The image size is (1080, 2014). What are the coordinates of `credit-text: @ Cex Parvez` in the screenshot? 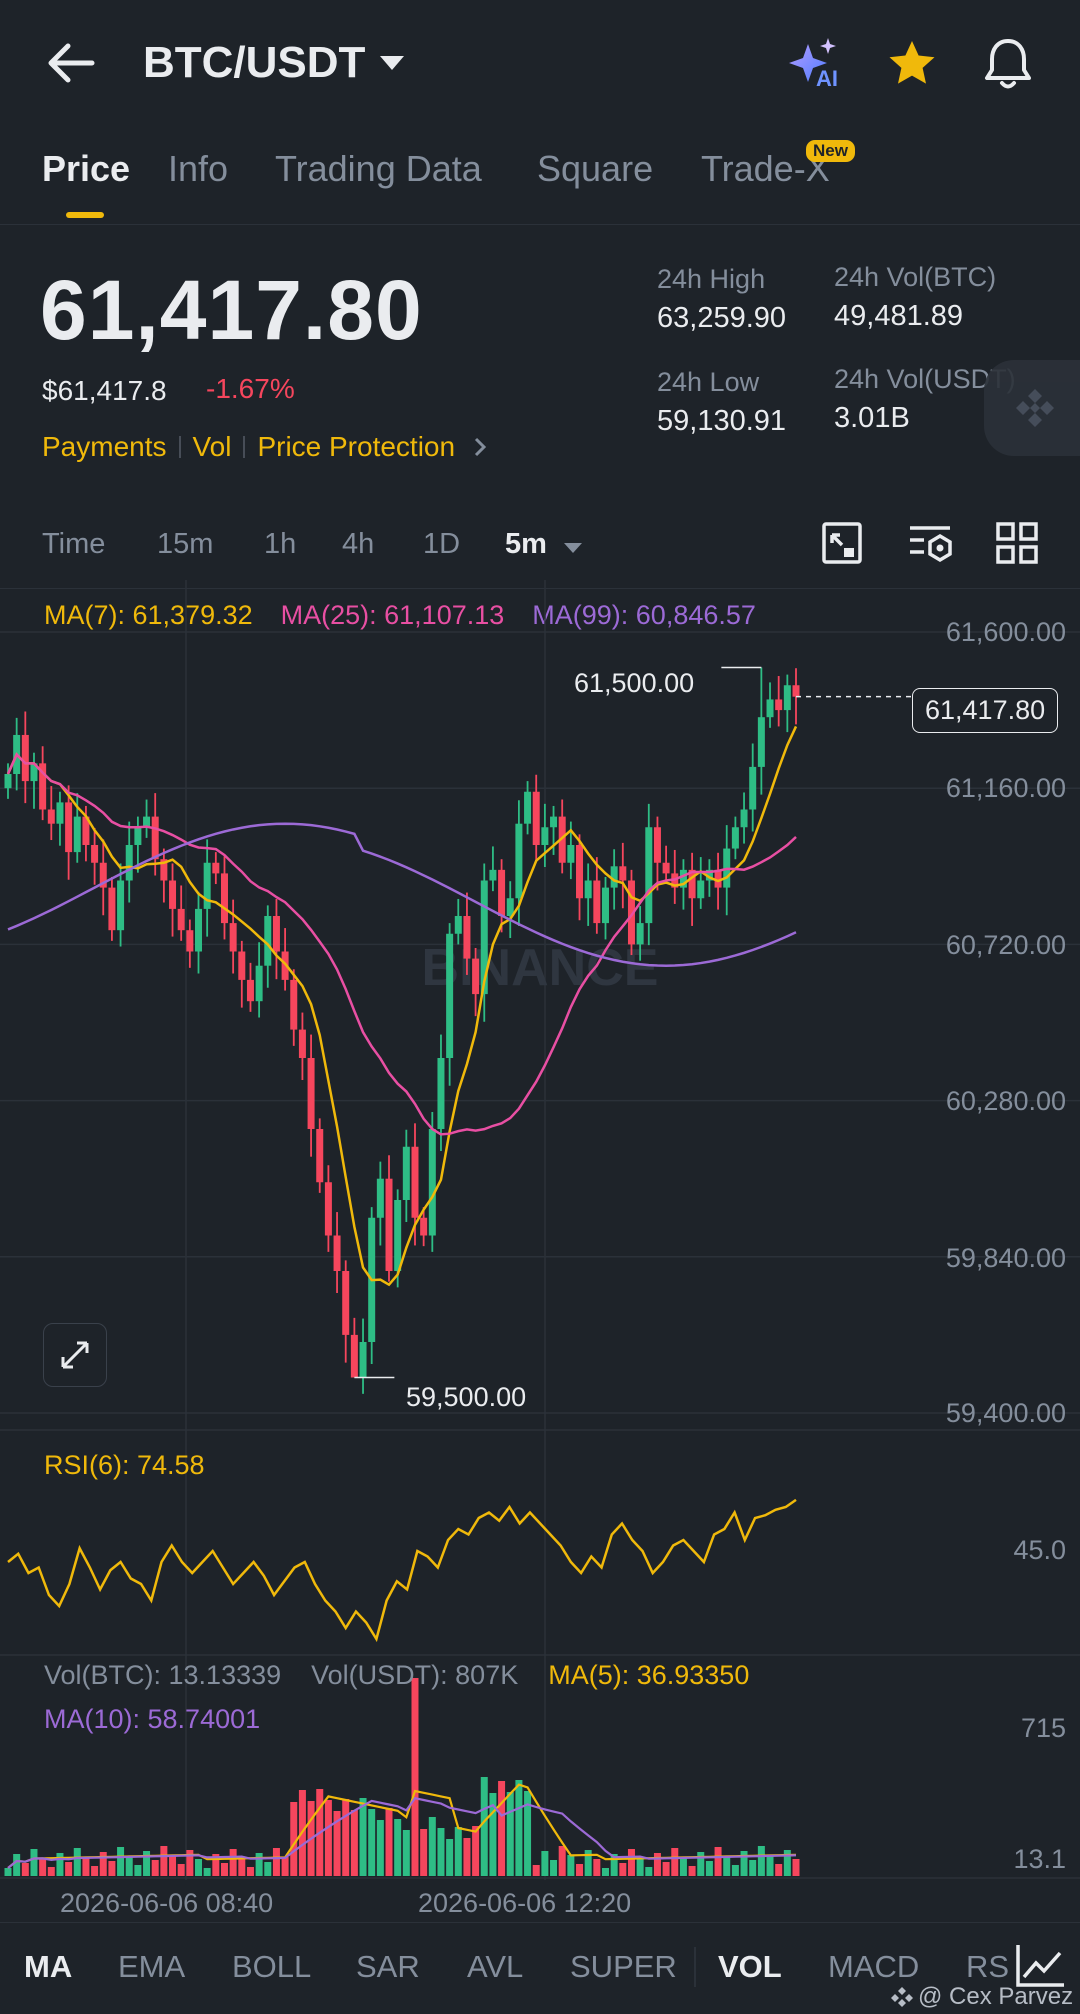 It's located at (996, 1996).